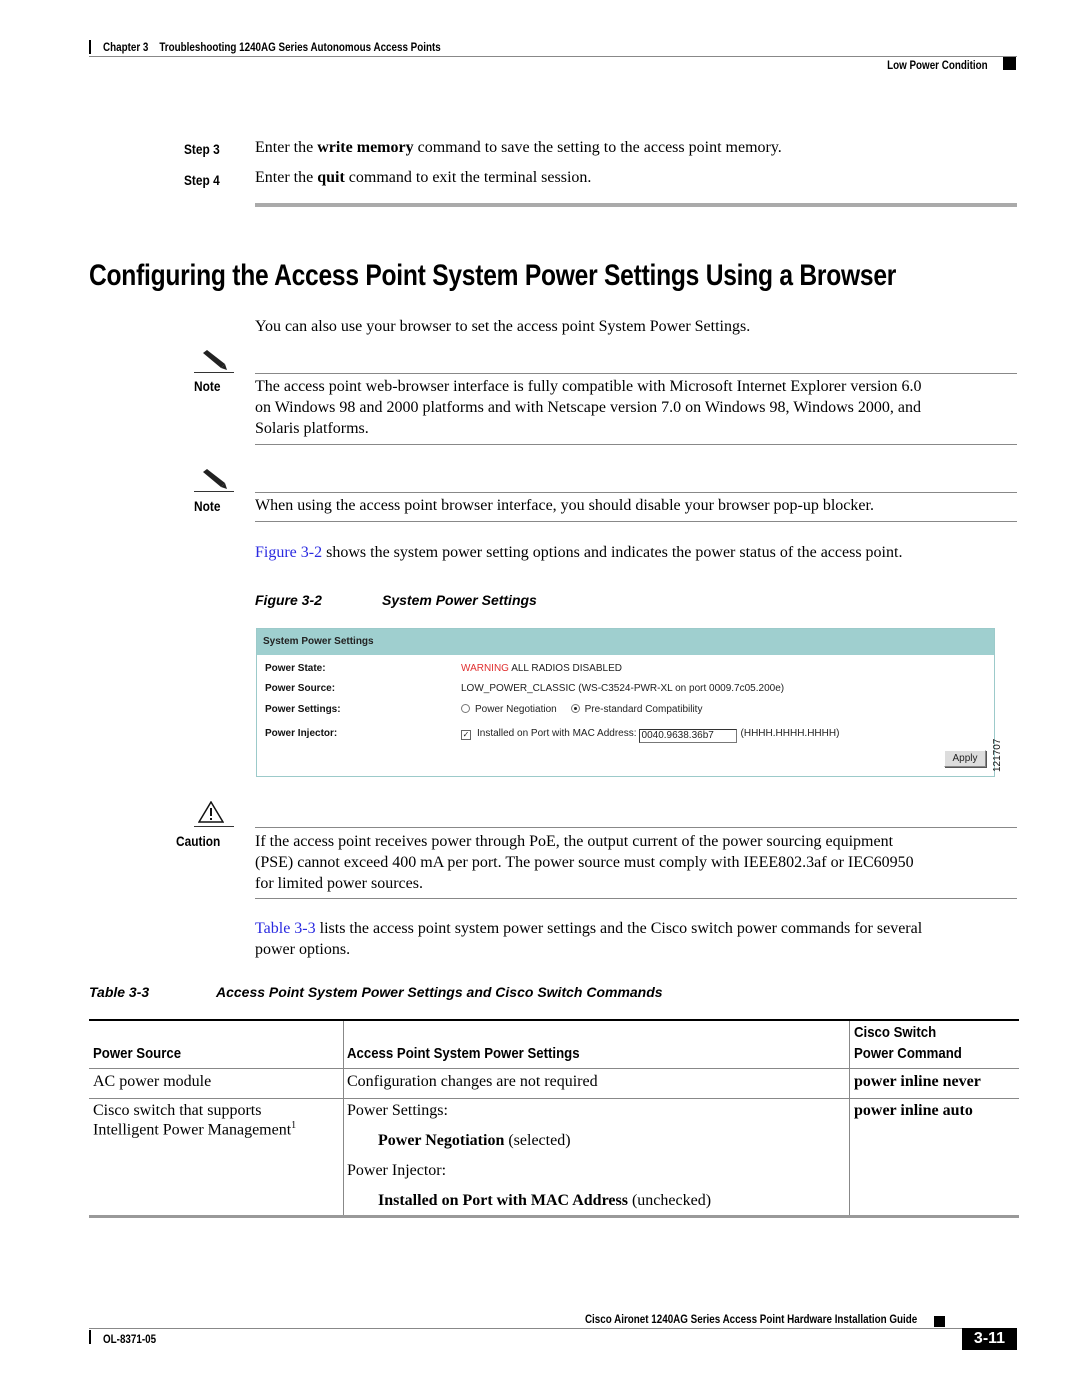 The height and width of the screenshot is (1397, 1080). What do you see at coordinates (553, 56) in the screenshot?
I see `header-rule` at bounding box center [553, 56].